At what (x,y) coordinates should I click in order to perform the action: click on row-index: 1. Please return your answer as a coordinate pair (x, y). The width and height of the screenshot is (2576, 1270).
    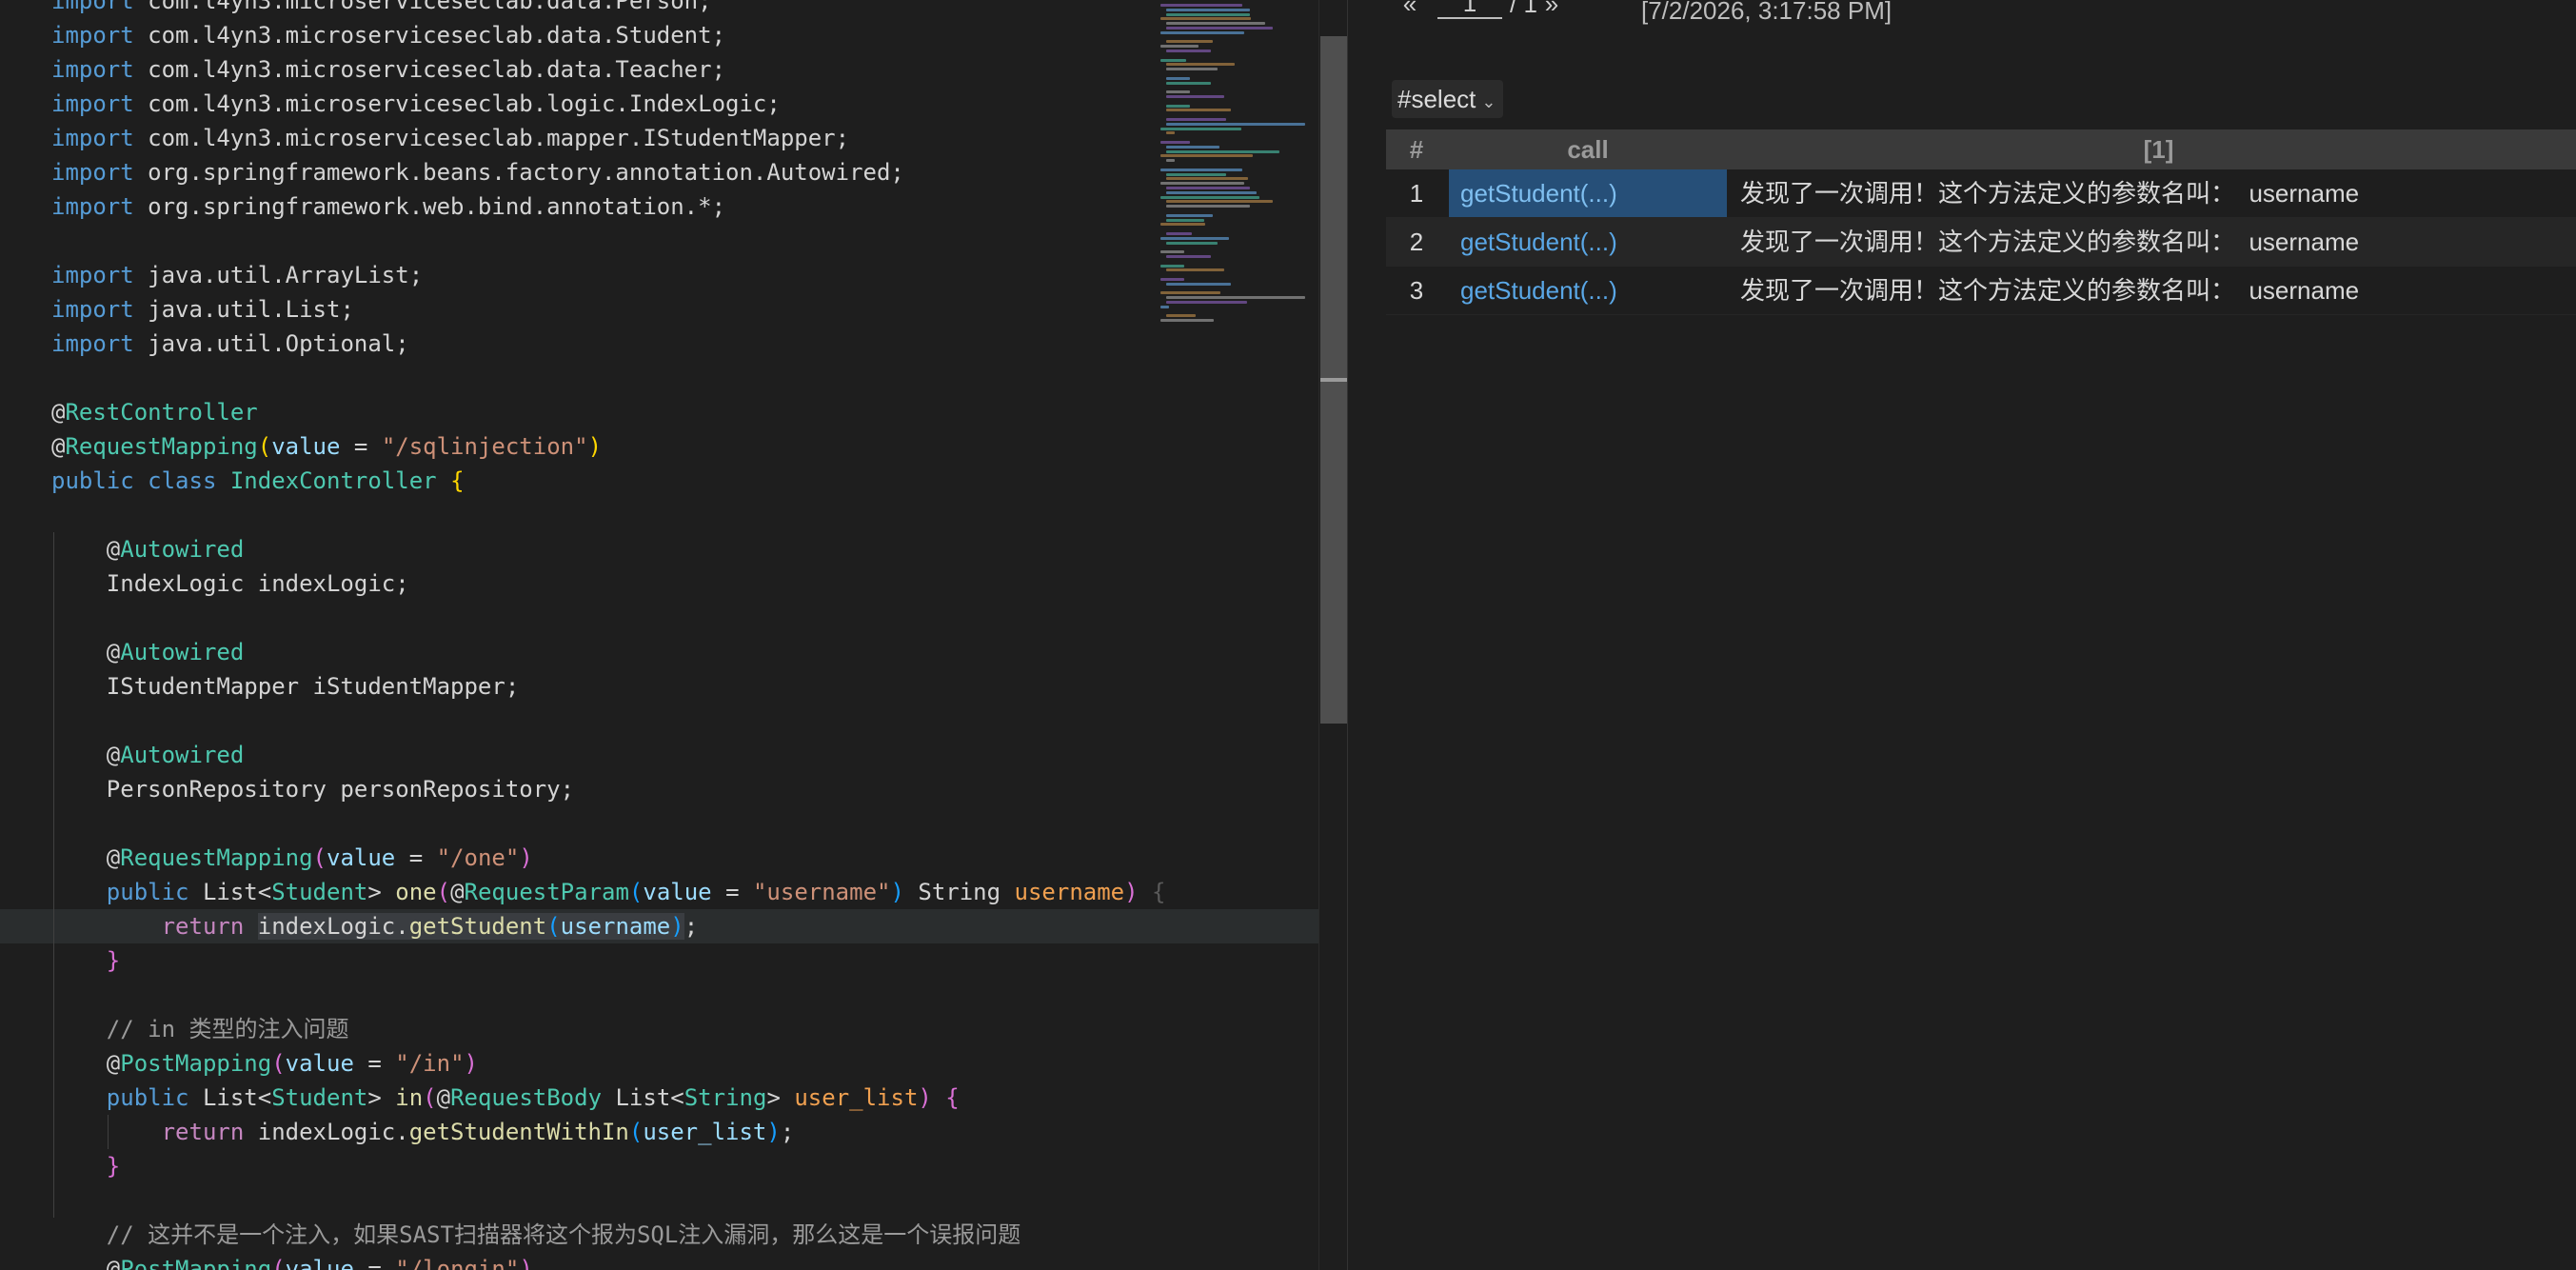
    Looking at the image, I should click on (1416, 193).